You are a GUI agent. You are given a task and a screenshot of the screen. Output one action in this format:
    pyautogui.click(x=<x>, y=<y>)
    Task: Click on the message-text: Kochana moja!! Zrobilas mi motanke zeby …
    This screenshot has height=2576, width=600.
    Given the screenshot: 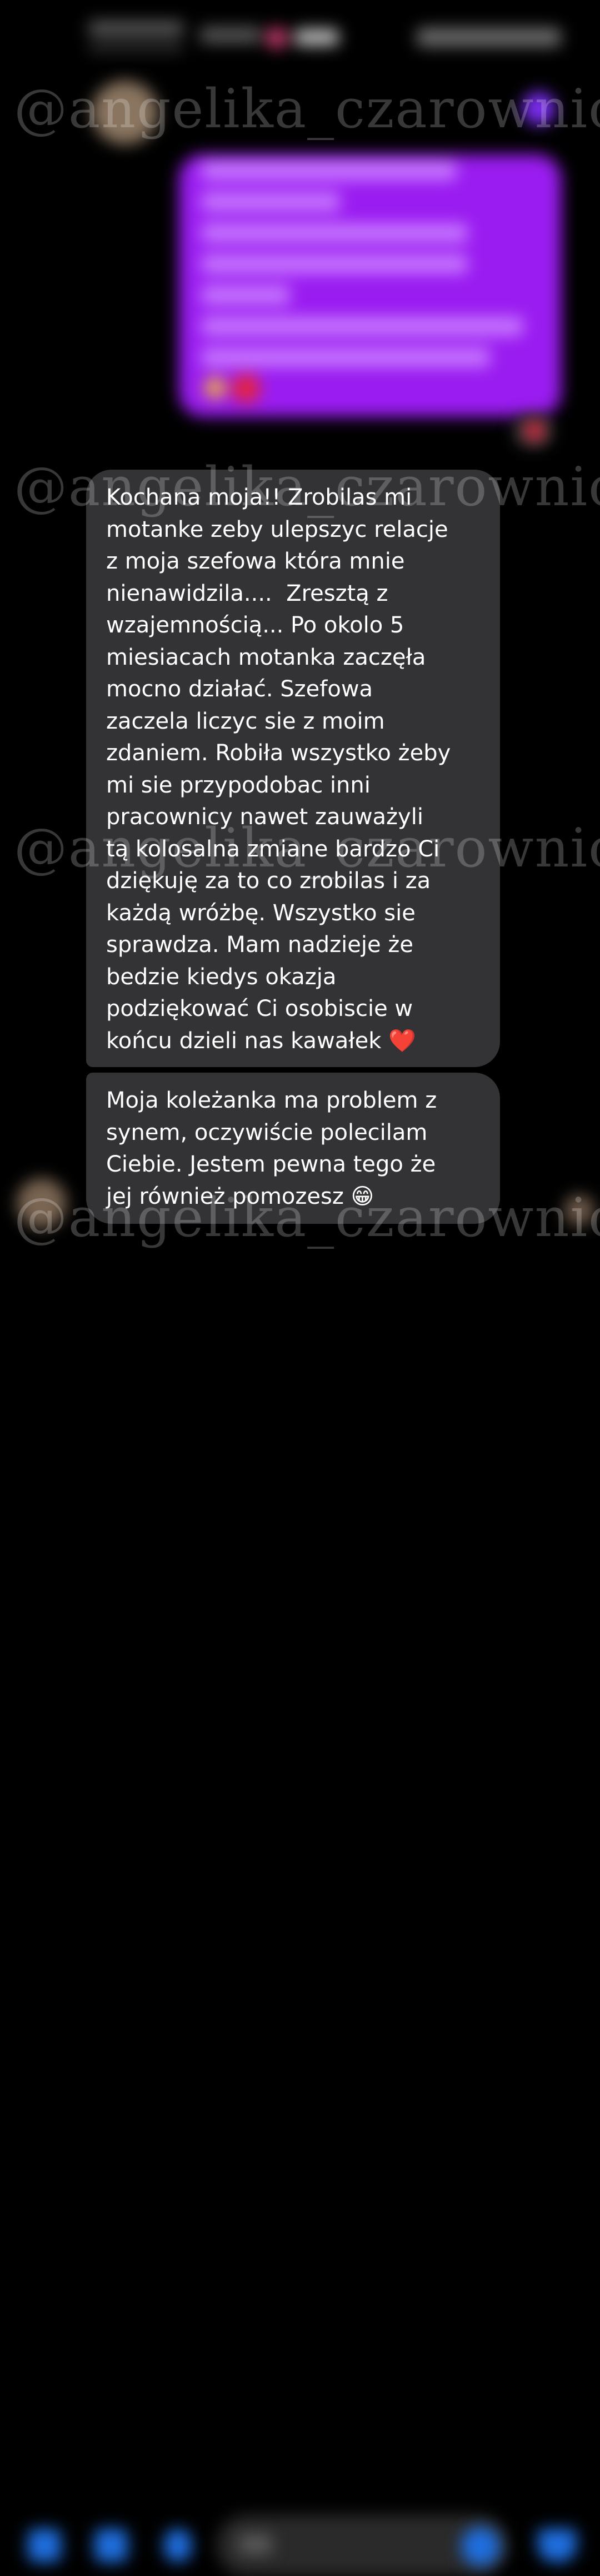 What is the action you would take?
    pyautogui.click(x=278, y=769)
    